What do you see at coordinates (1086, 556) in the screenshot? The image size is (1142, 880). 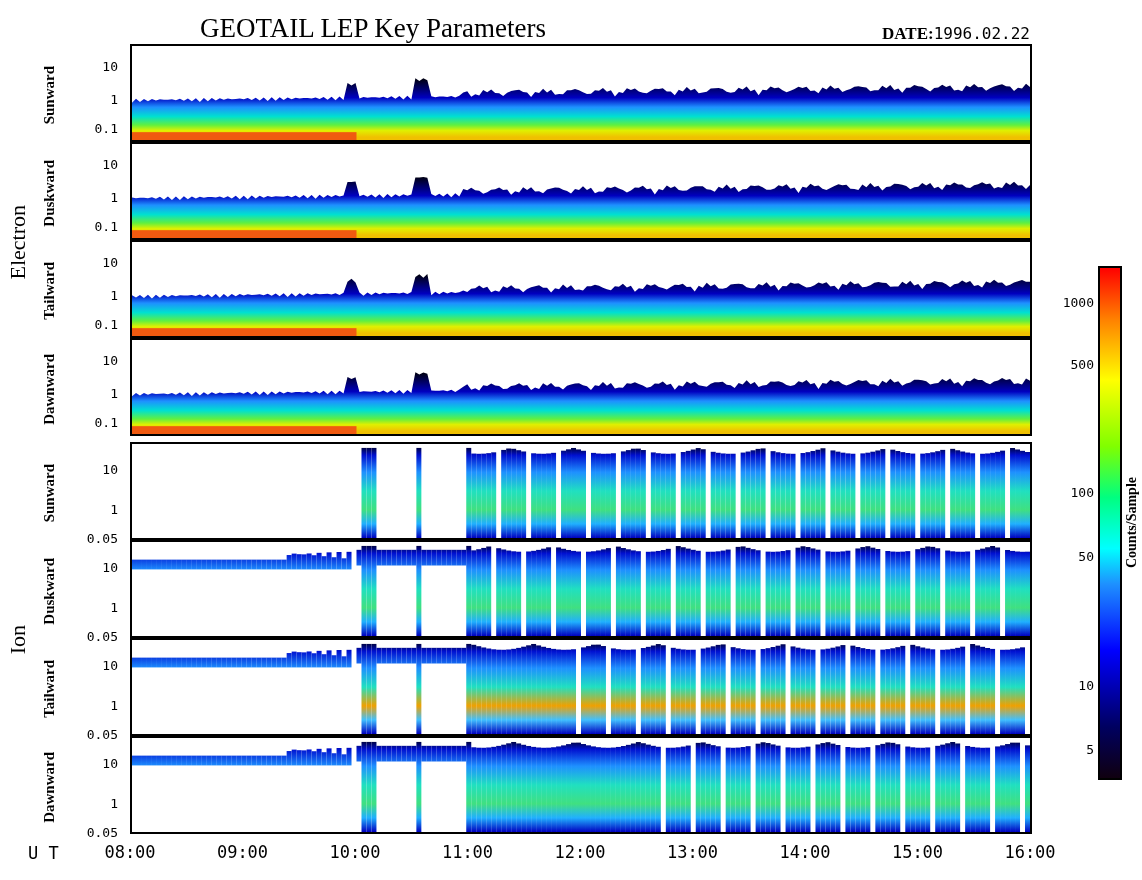 I see `colorbar-tick-label: 50` at bounding box center [1086, 556].